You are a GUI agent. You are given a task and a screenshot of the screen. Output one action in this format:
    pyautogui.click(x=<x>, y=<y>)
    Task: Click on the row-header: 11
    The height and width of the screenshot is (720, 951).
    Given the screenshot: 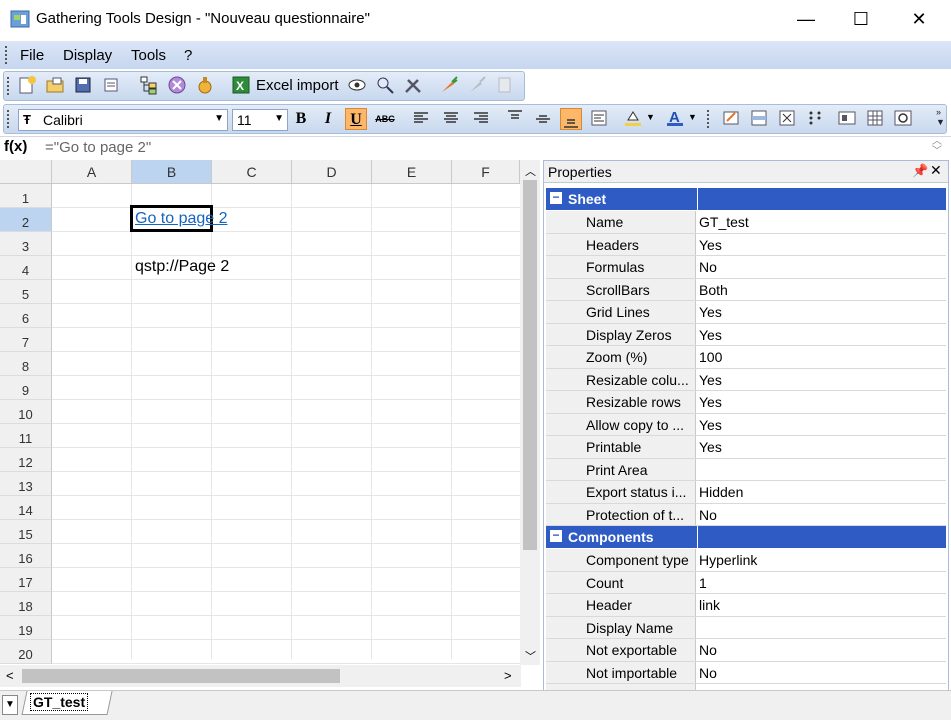 What is the action you would take?
    pyautogui.click(x=26, y=436)
    